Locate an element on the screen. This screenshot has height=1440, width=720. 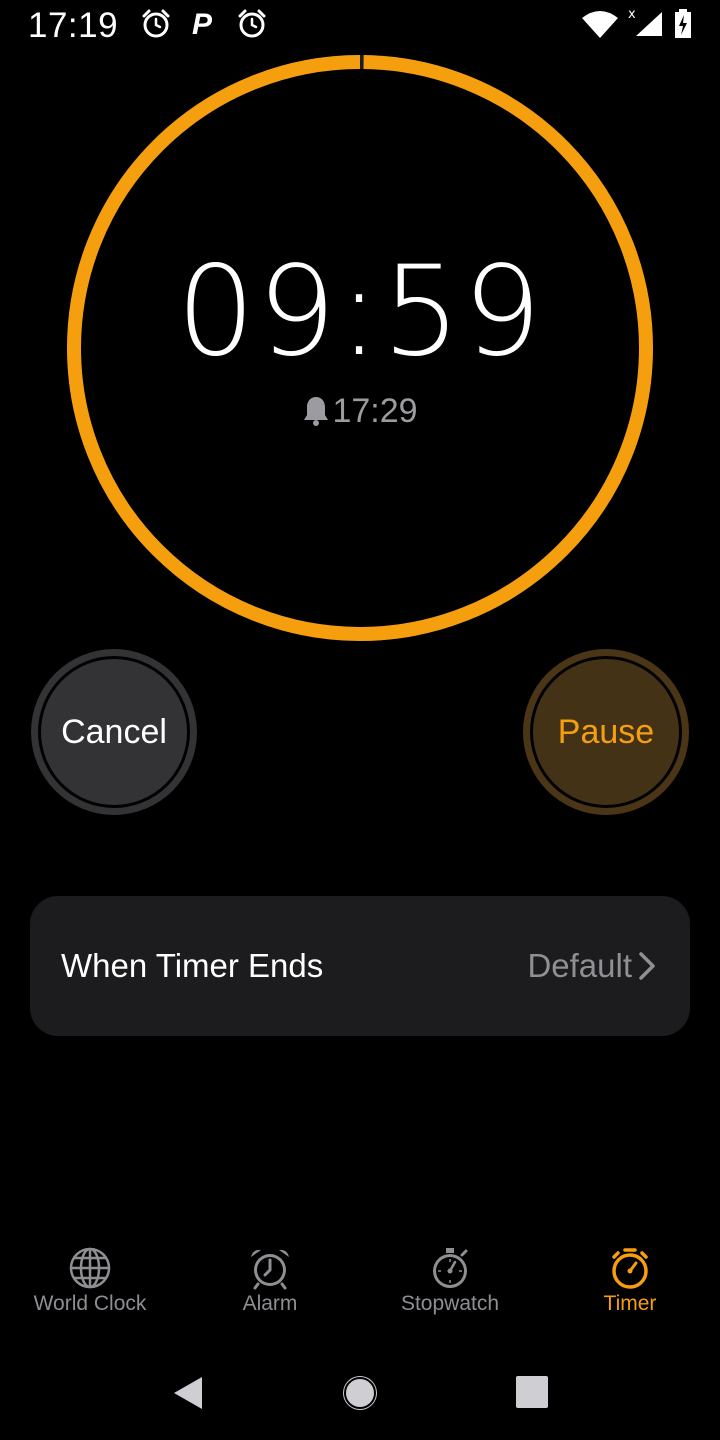
tab-label-timer: Timer is located at coordinates (630, 1303).